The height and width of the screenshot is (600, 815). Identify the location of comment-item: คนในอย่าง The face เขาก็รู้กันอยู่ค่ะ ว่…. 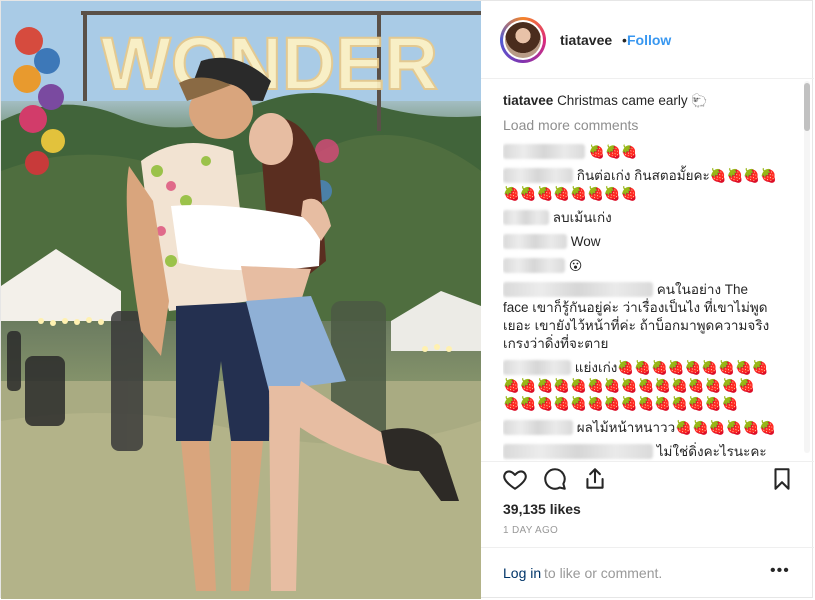
(653, 317).